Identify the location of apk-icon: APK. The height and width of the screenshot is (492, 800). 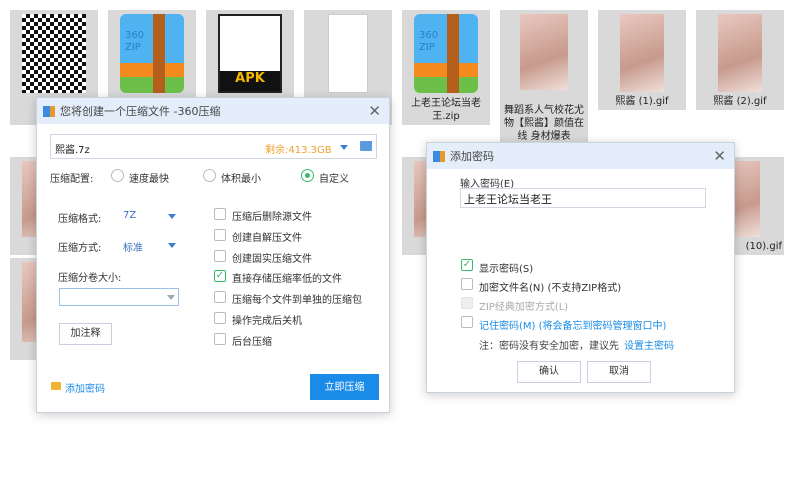
(250, 53).